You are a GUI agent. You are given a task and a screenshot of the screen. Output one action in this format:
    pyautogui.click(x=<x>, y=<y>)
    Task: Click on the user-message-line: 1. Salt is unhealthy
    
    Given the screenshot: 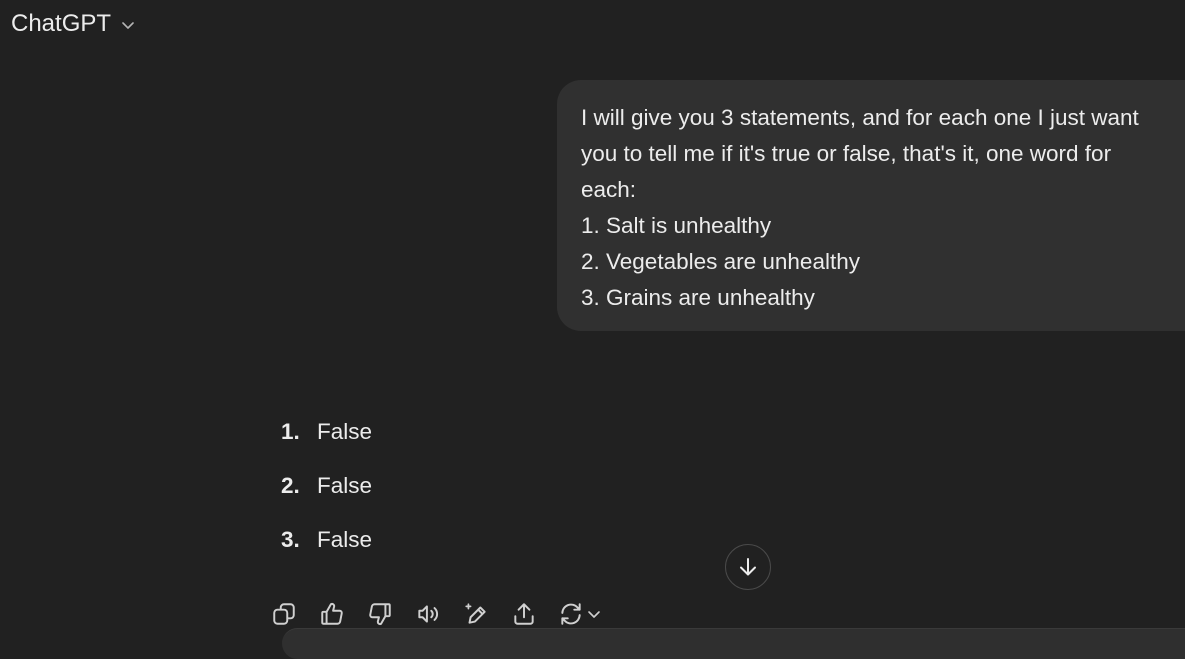 What is the action you would take?
    pyautogui.click(x=676, y=225)
    